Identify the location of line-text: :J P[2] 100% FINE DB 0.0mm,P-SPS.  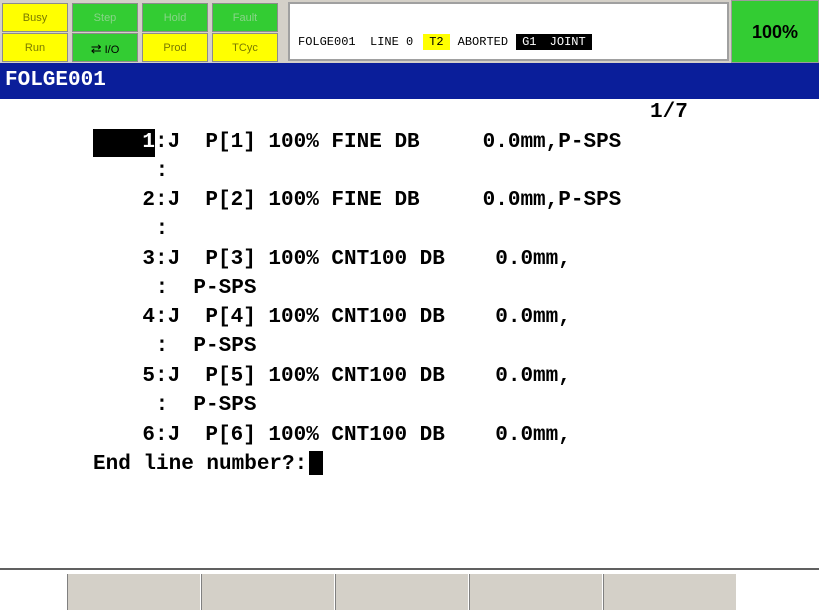
(388, 200).